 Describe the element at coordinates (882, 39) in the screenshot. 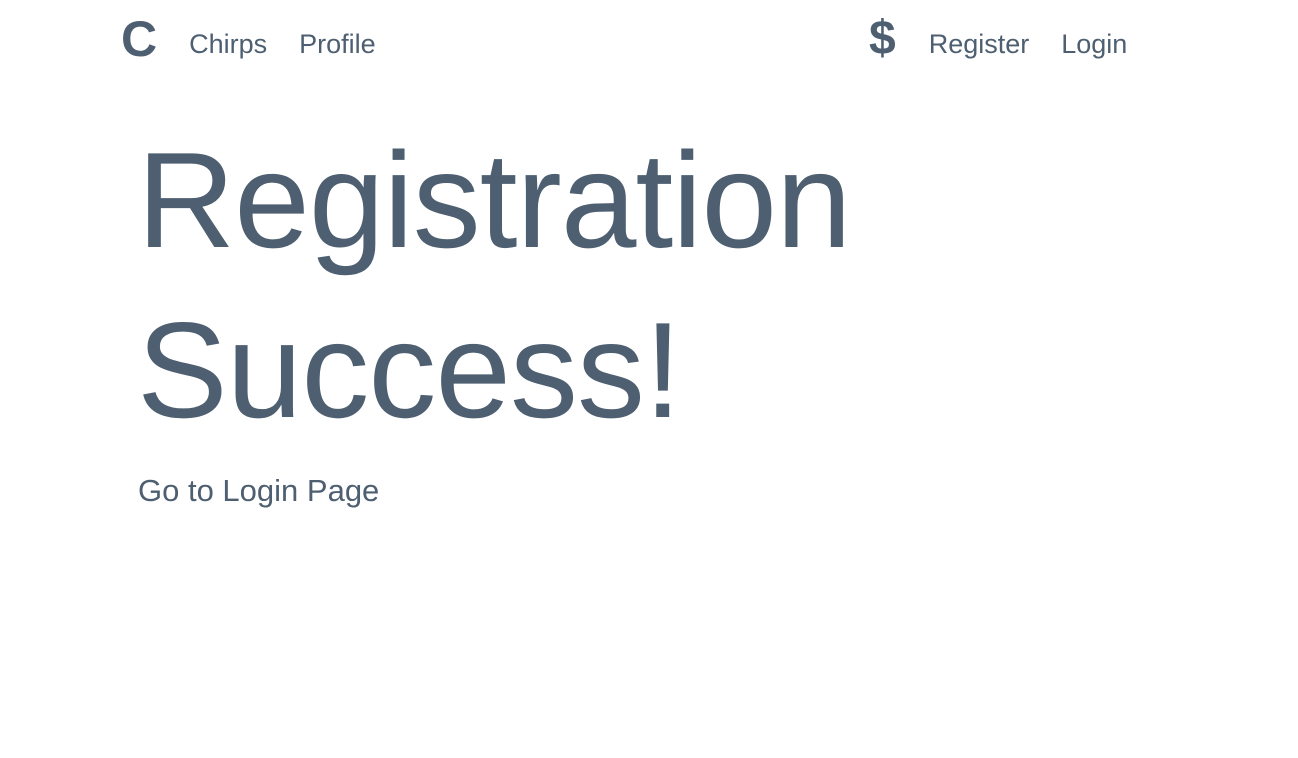

I see `dollar-icon: $` at that location.